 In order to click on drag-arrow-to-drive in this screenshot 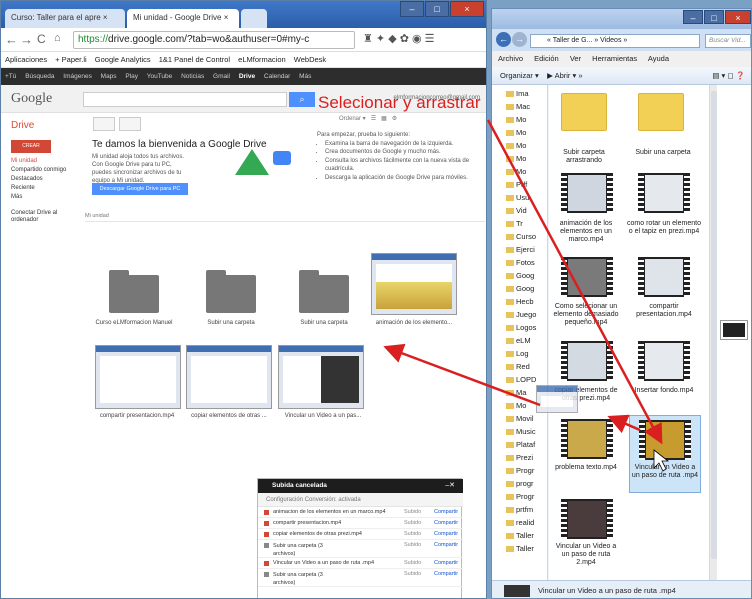, I will do `click(462, 375)`.